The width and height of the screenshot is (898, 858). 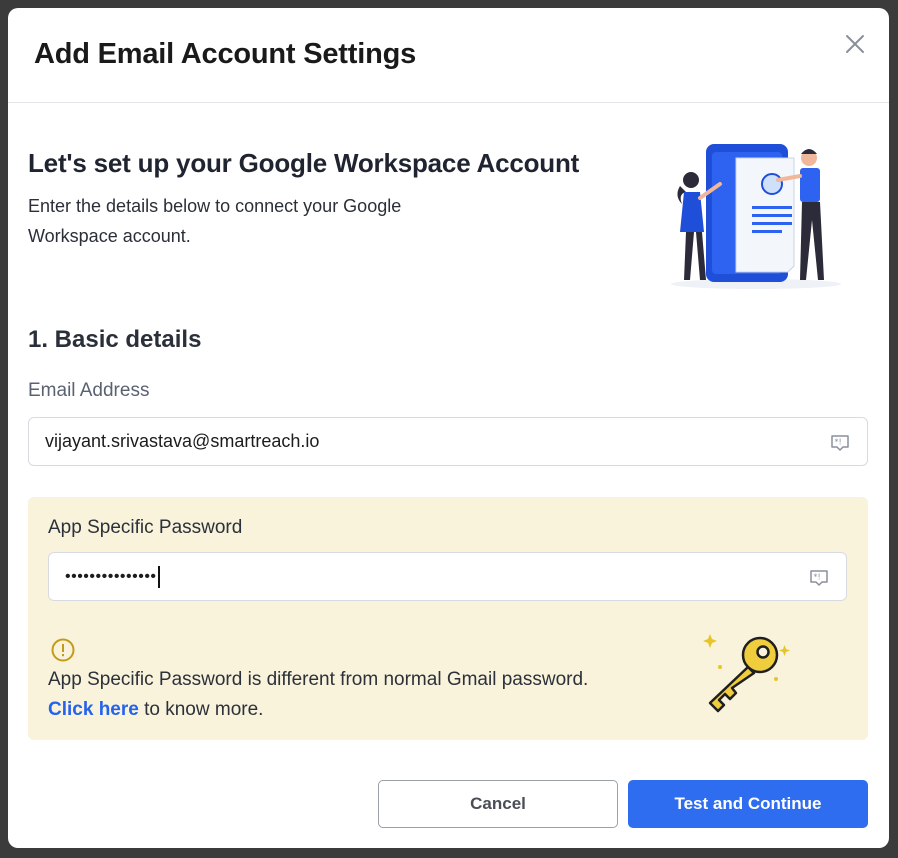 What do you see at coordinates (201, 709) in the screenshot?
I see `link-suffix: to know more.` at bounding box center [201, 709].